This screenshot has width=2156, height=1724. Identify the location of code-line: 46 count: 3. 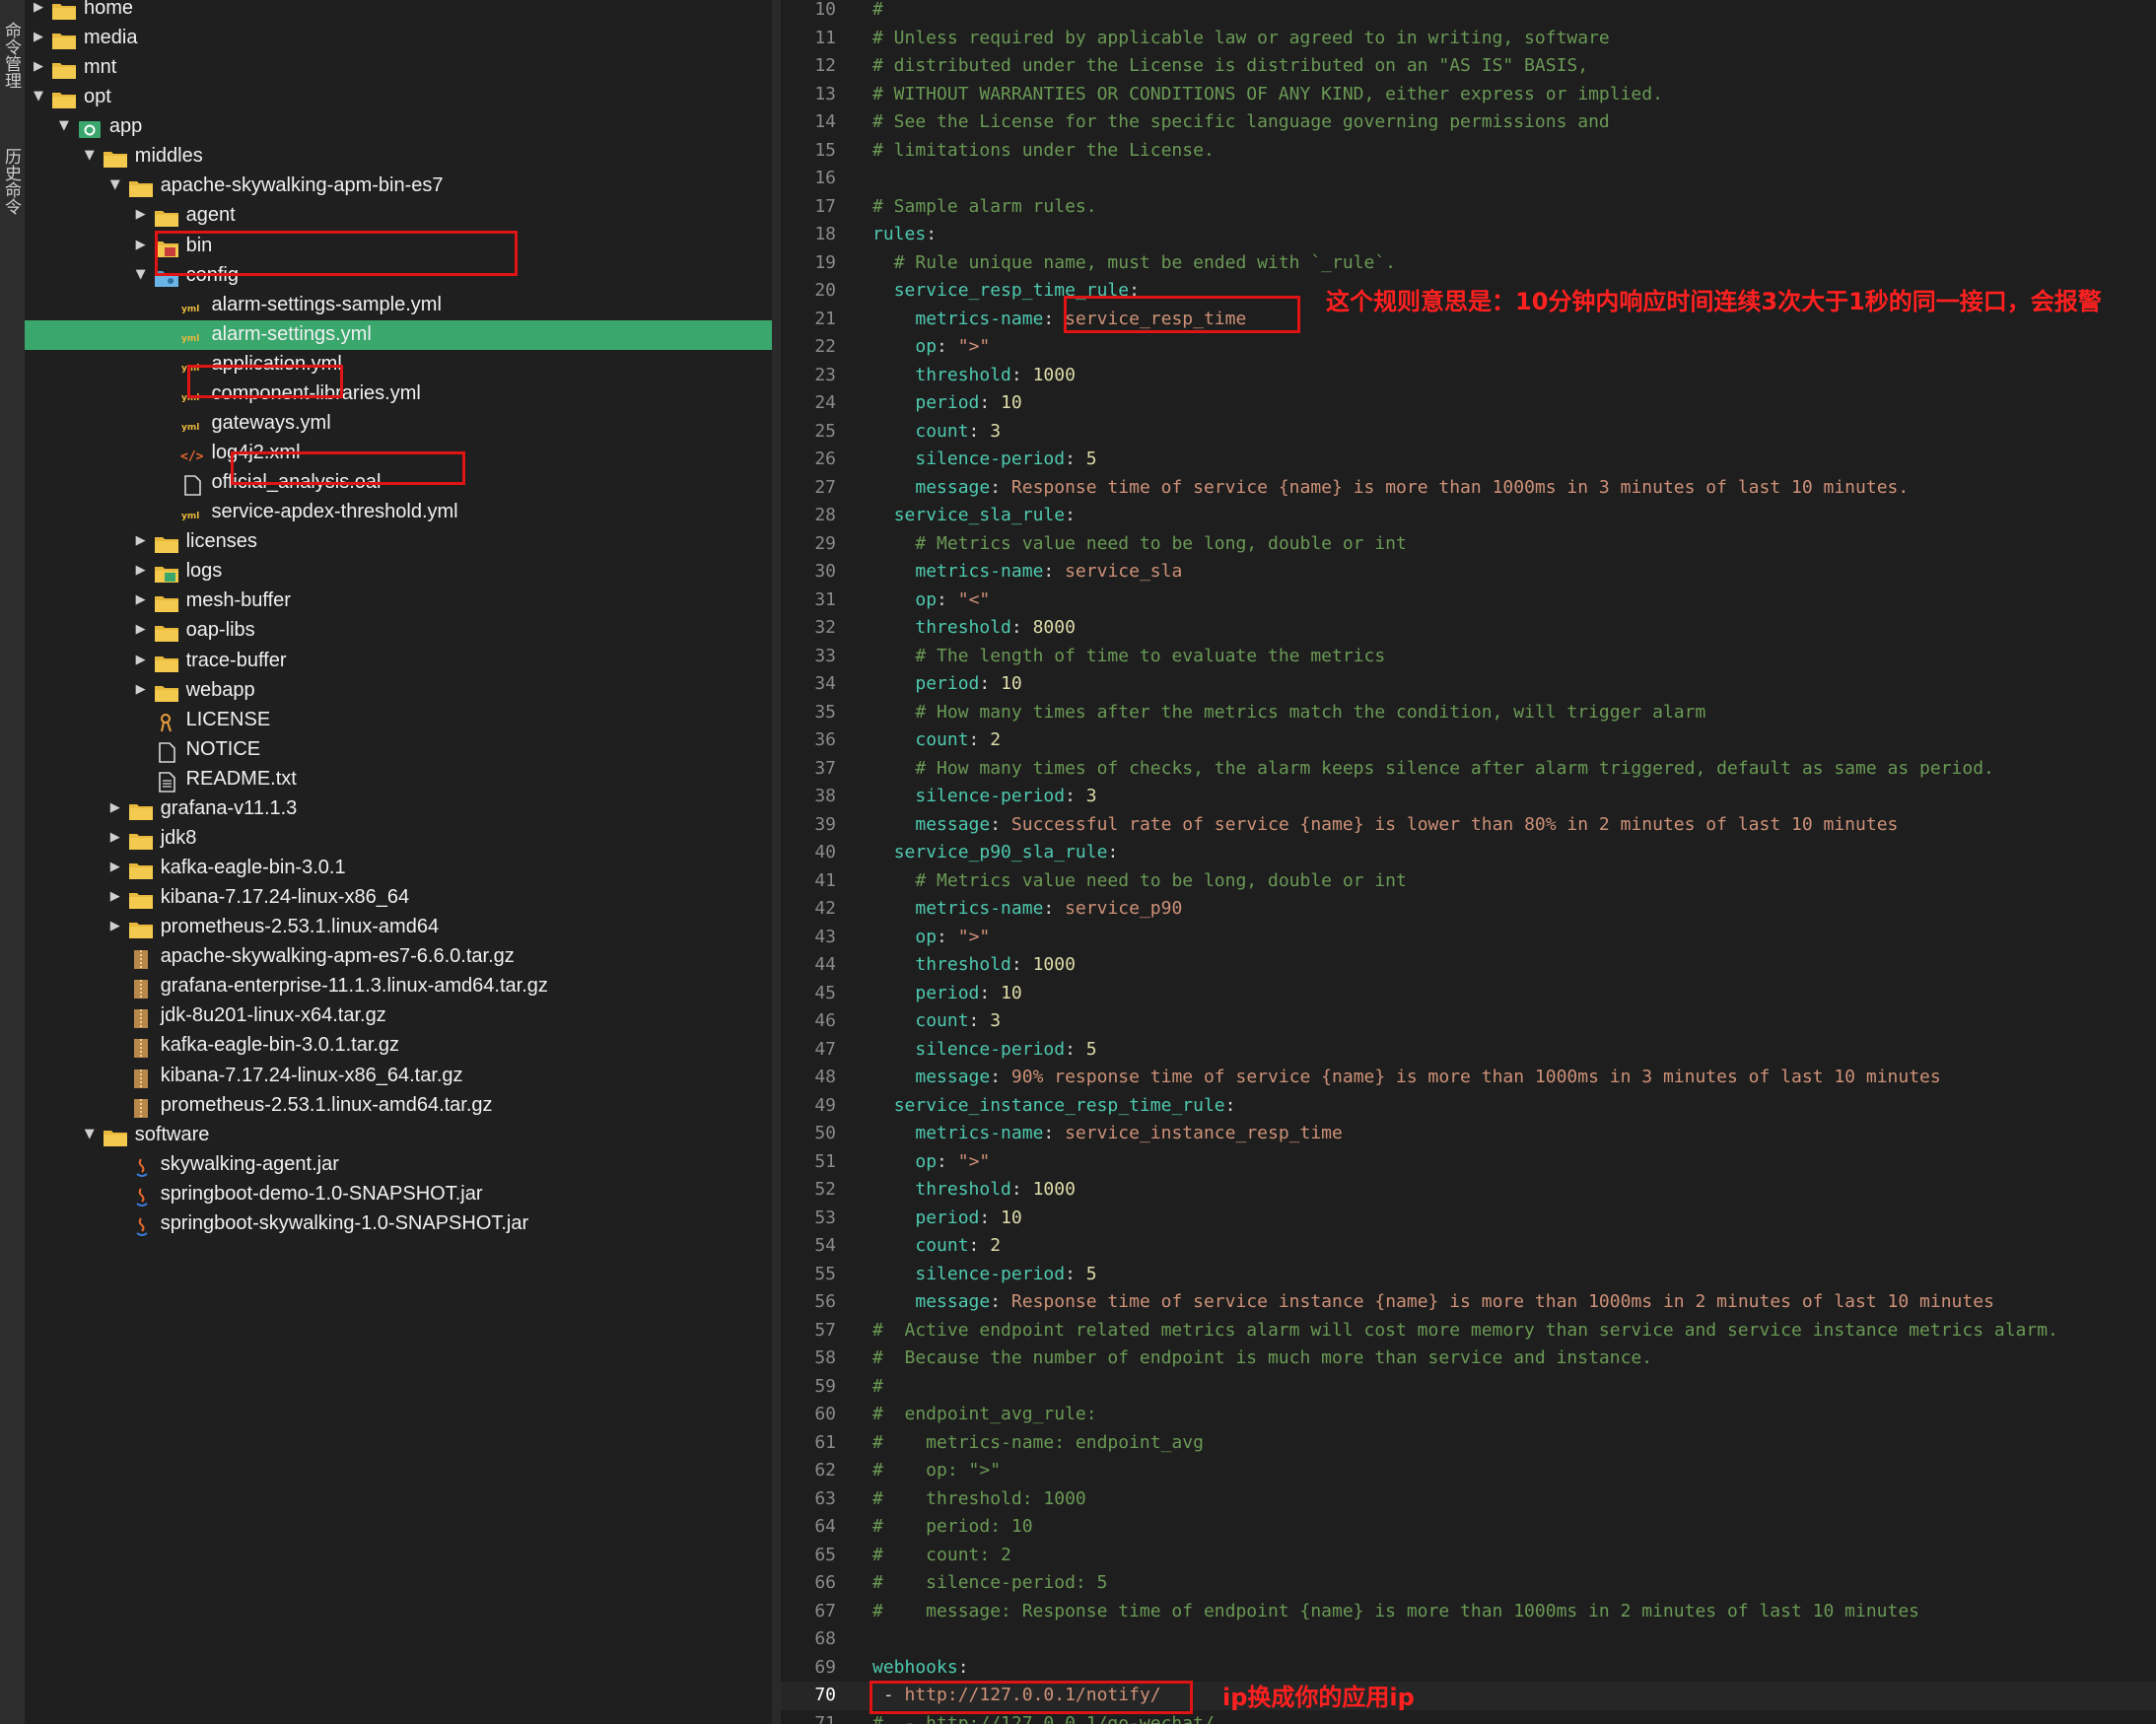
(1468, 1021).